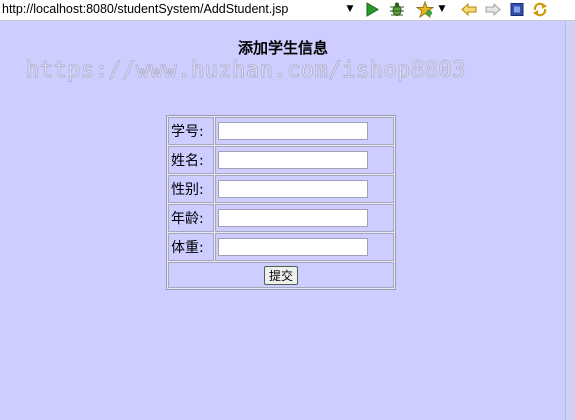 This screenshot has height=420, width=575. What do you see at coordinates (372, 9) in the screenshot?
I see `go-icon` at bounding box center [372, 9].